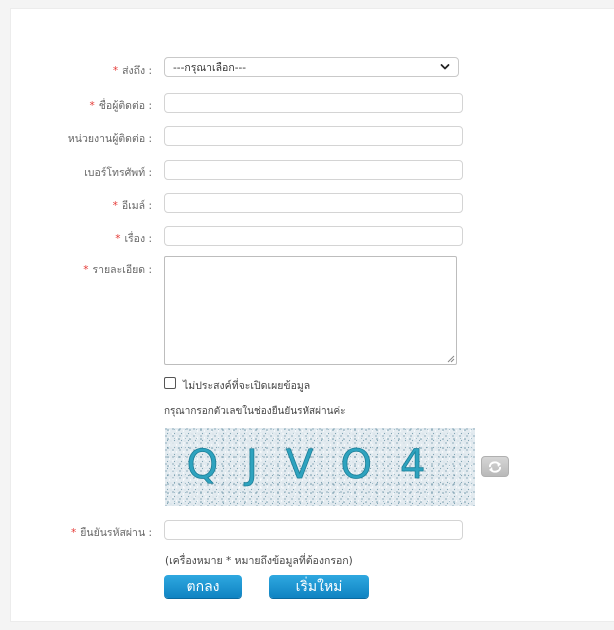 This screenshot has width=614, height=630. I want to click on chevron-down-icon, so click(445, 67).